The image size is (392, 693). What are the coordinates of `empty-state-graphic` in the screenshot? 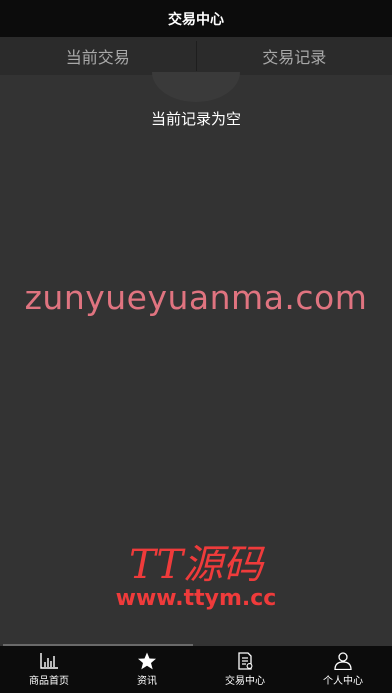 It's located at (196, 87).